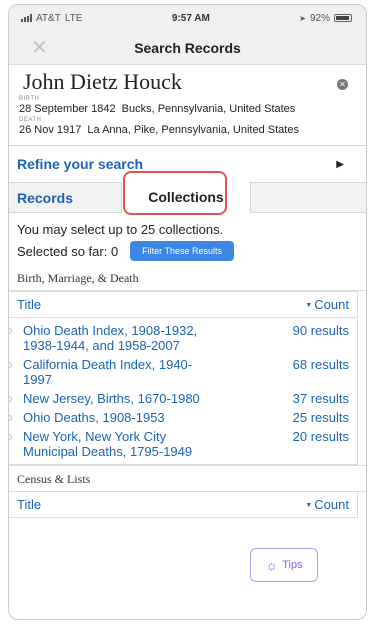 The width and height of the screenshot is (373, 625). I want to click on page-title: Search Records, so click(187, 47).